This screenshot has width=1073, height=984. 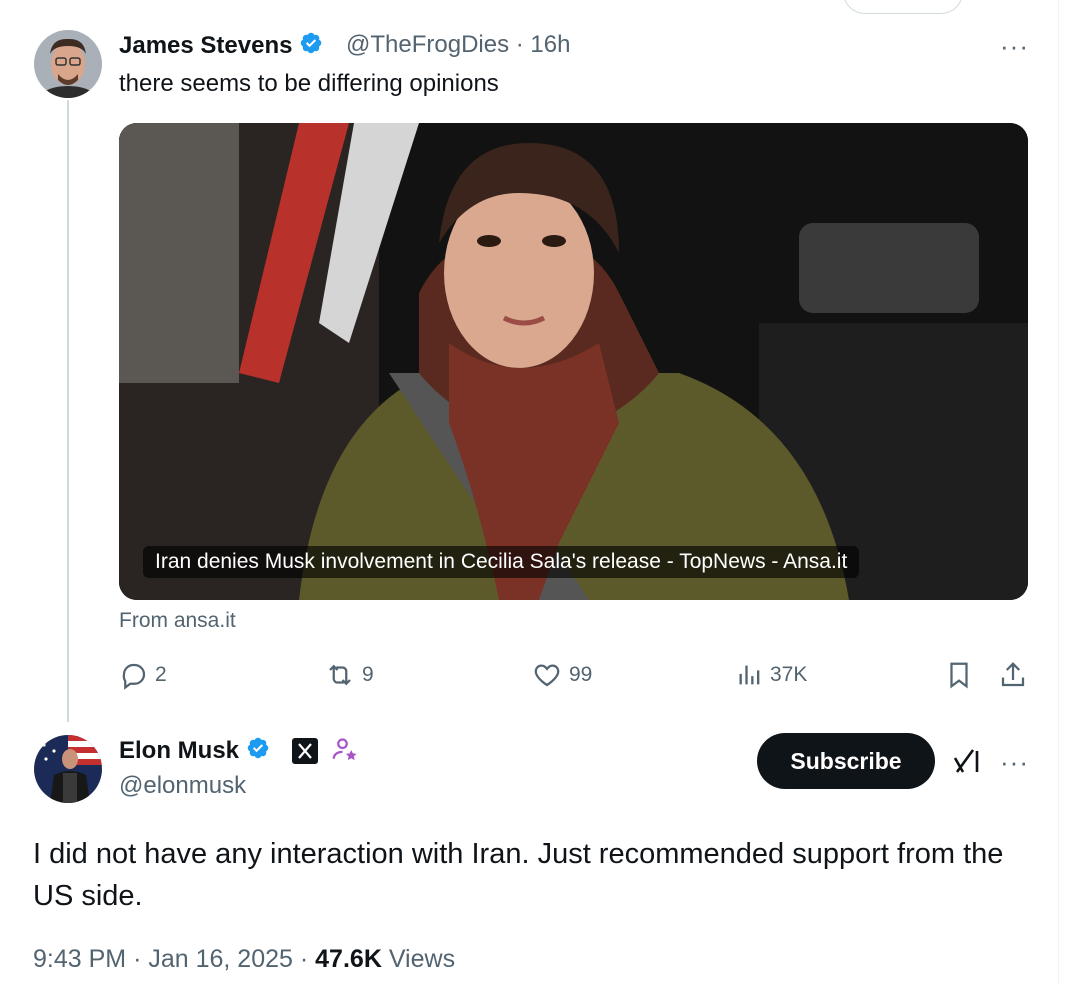 What do you see at coordinates (348, 959) in the screenshot?
I see `views-count: 47.6K` at bounding box center [348, 959].